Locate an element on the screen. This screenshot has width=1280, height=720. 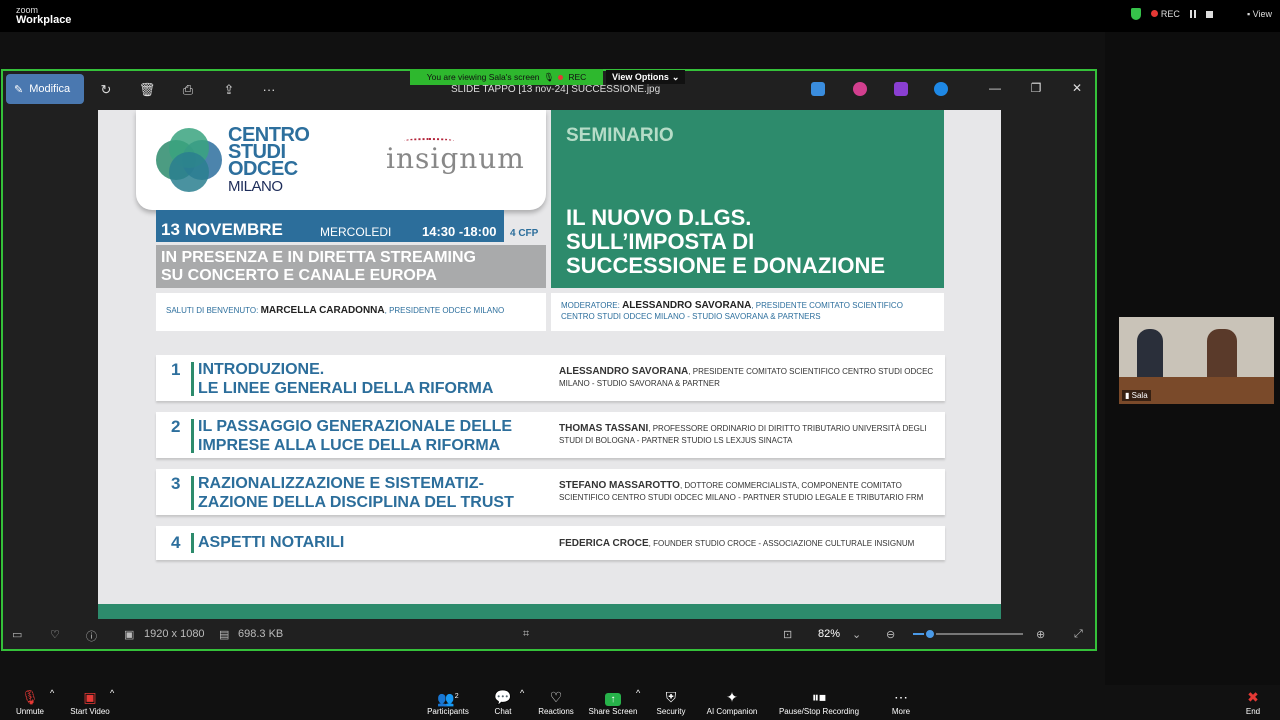
view-label: View is located at coordinates (1262, 14).